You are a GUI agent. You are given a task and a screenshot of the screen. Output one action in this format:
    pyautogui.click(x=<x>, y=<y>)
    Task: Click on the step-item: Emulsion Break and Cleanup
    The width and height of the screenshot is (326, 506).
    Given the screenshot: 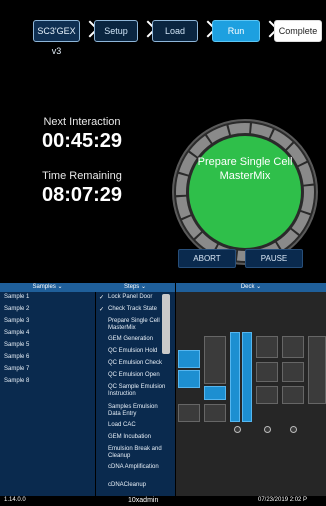 What is the action you would take?
    pyautogui.click(x=139, y=453)
    